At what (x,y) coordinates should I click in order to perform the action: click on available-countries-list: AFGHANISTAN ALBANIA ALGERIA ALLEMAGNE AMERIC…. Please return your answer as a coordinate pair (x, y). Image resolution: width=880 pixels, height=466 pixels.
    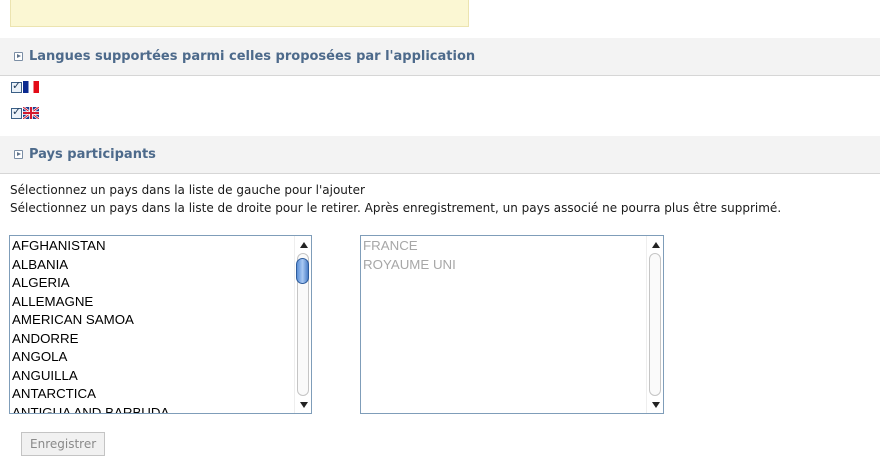
    Looking at the image, I should click on (160, 324).